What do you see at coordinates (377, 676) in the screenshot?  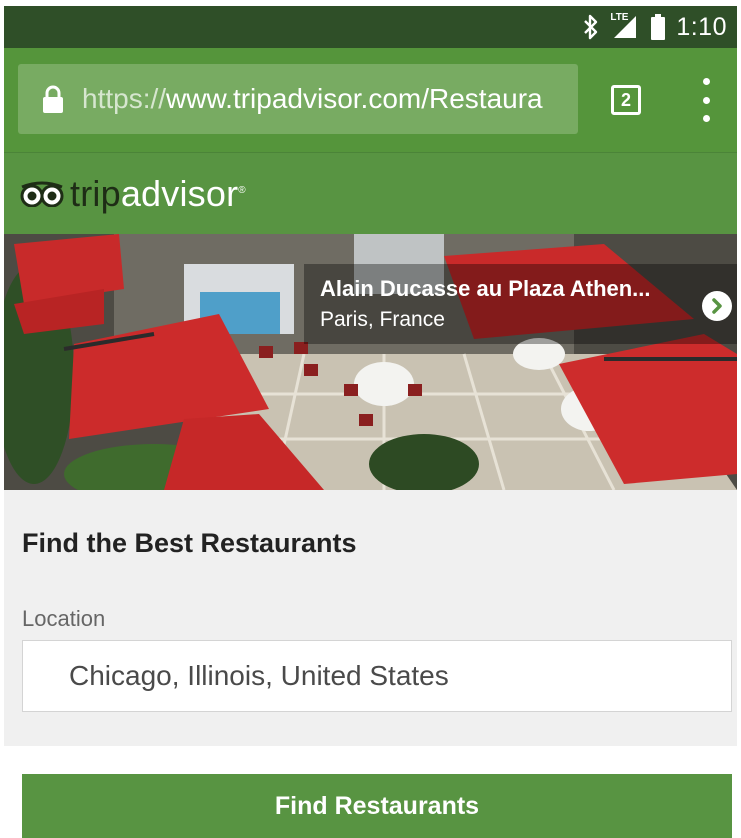 I see `location-input: Chicago, Illinois, United States` at bounding box center [377, 676].